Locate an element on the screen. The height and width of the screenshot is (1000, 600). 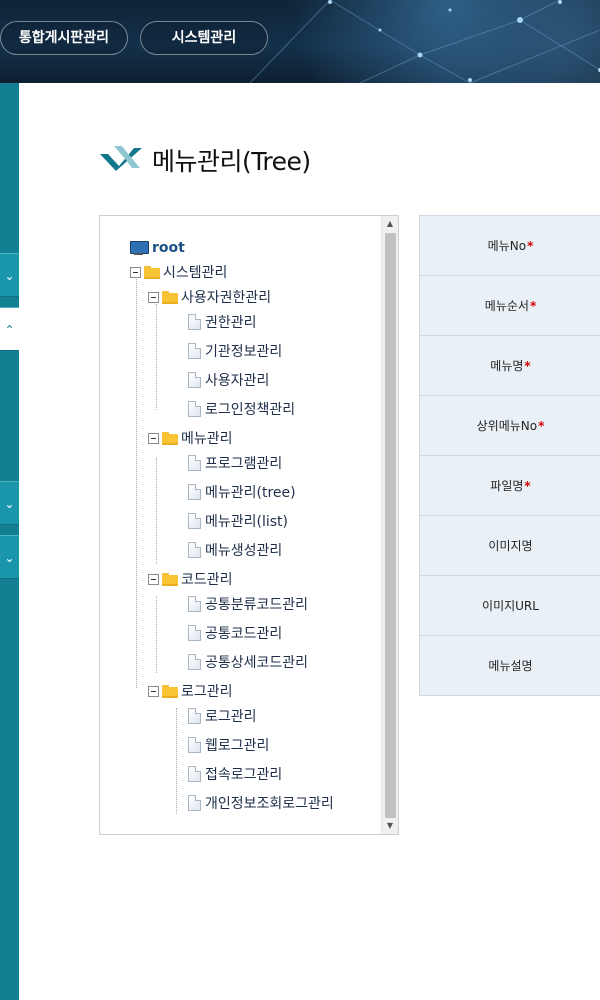
tree-node-item: 메뉴생성관리 is located at coordinates (235, 550).